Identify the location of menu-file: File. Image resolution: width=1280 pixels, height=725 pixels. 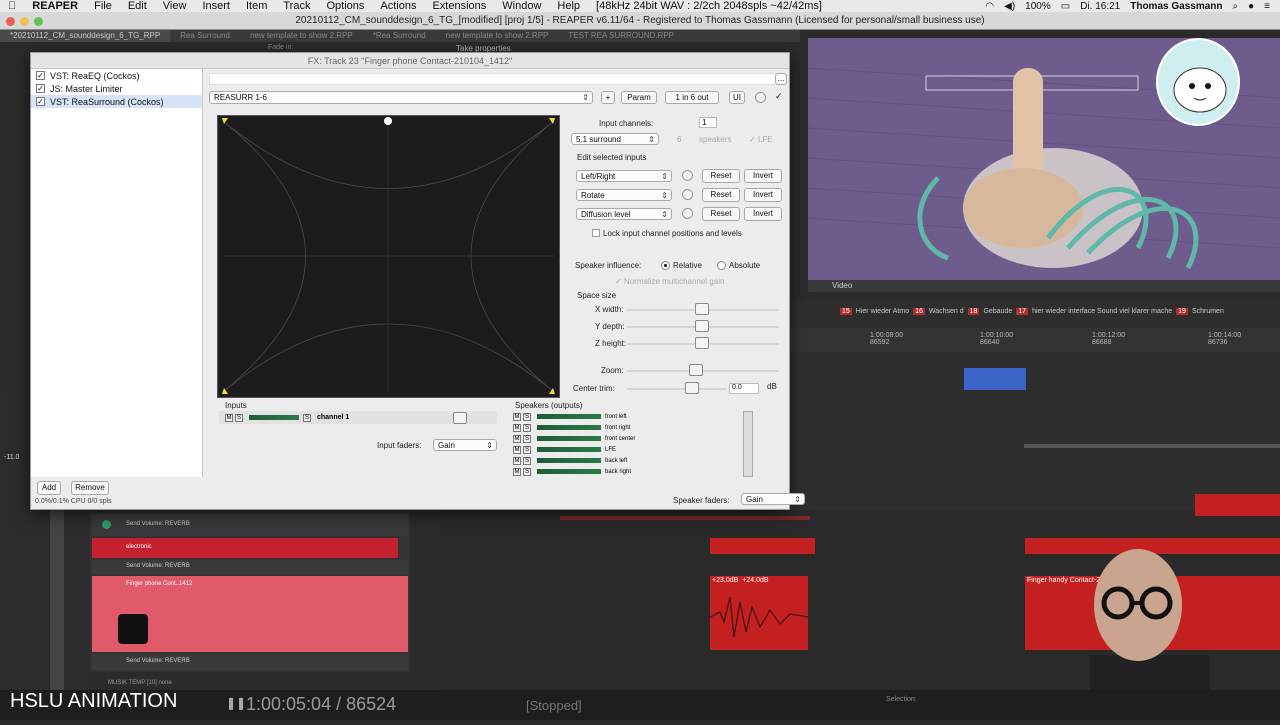
(103, 6).